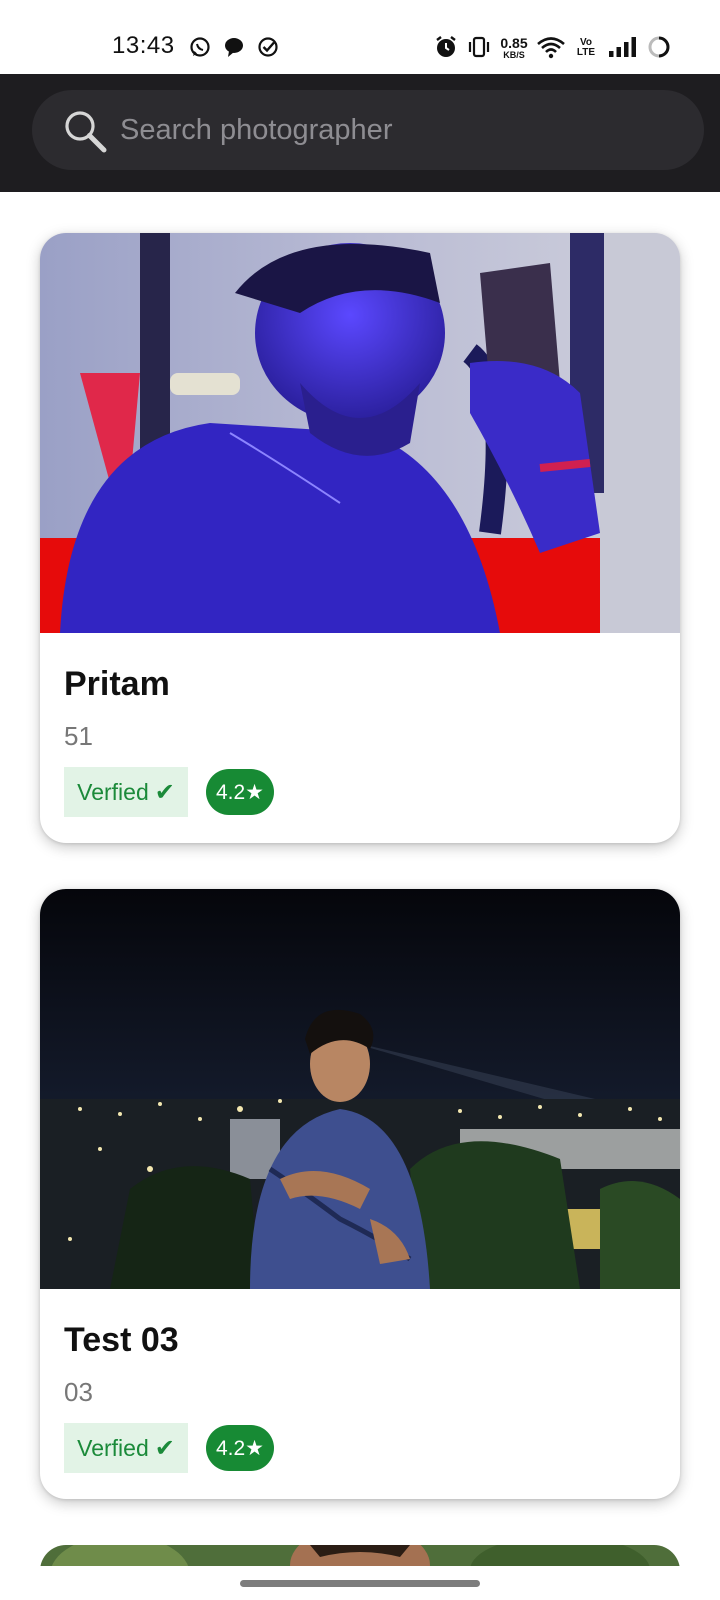 Image resolution: width=720 pixels, height=1600 pixels. I want to click on chat-bubble-icon, so click(234, 47).